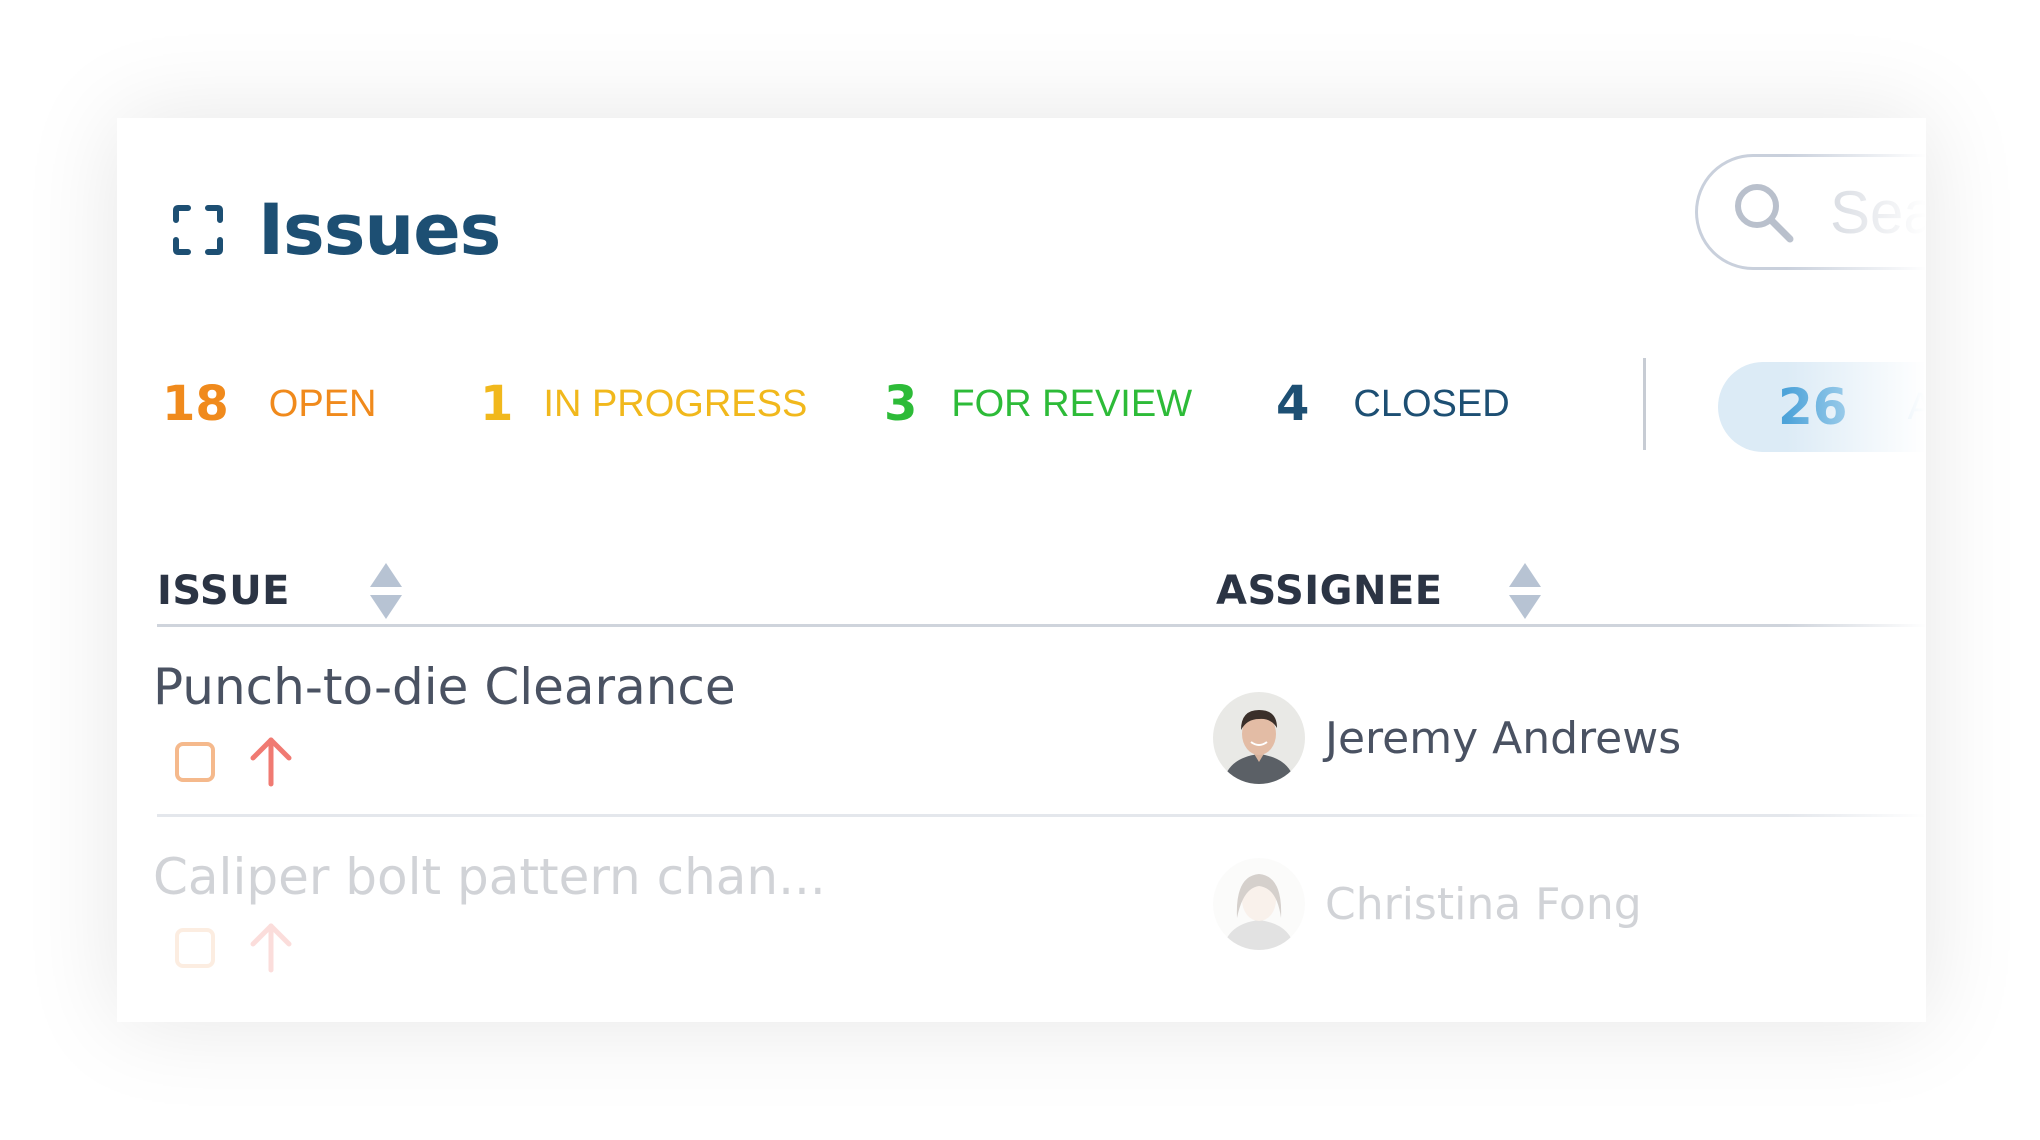 This screenshot has height=1140, width=2040. Describe the element at coordinates (1039, 728) in the screenshot. I see `table-row: Punch-to-die Clearance Jeremy Andrews` at that location.